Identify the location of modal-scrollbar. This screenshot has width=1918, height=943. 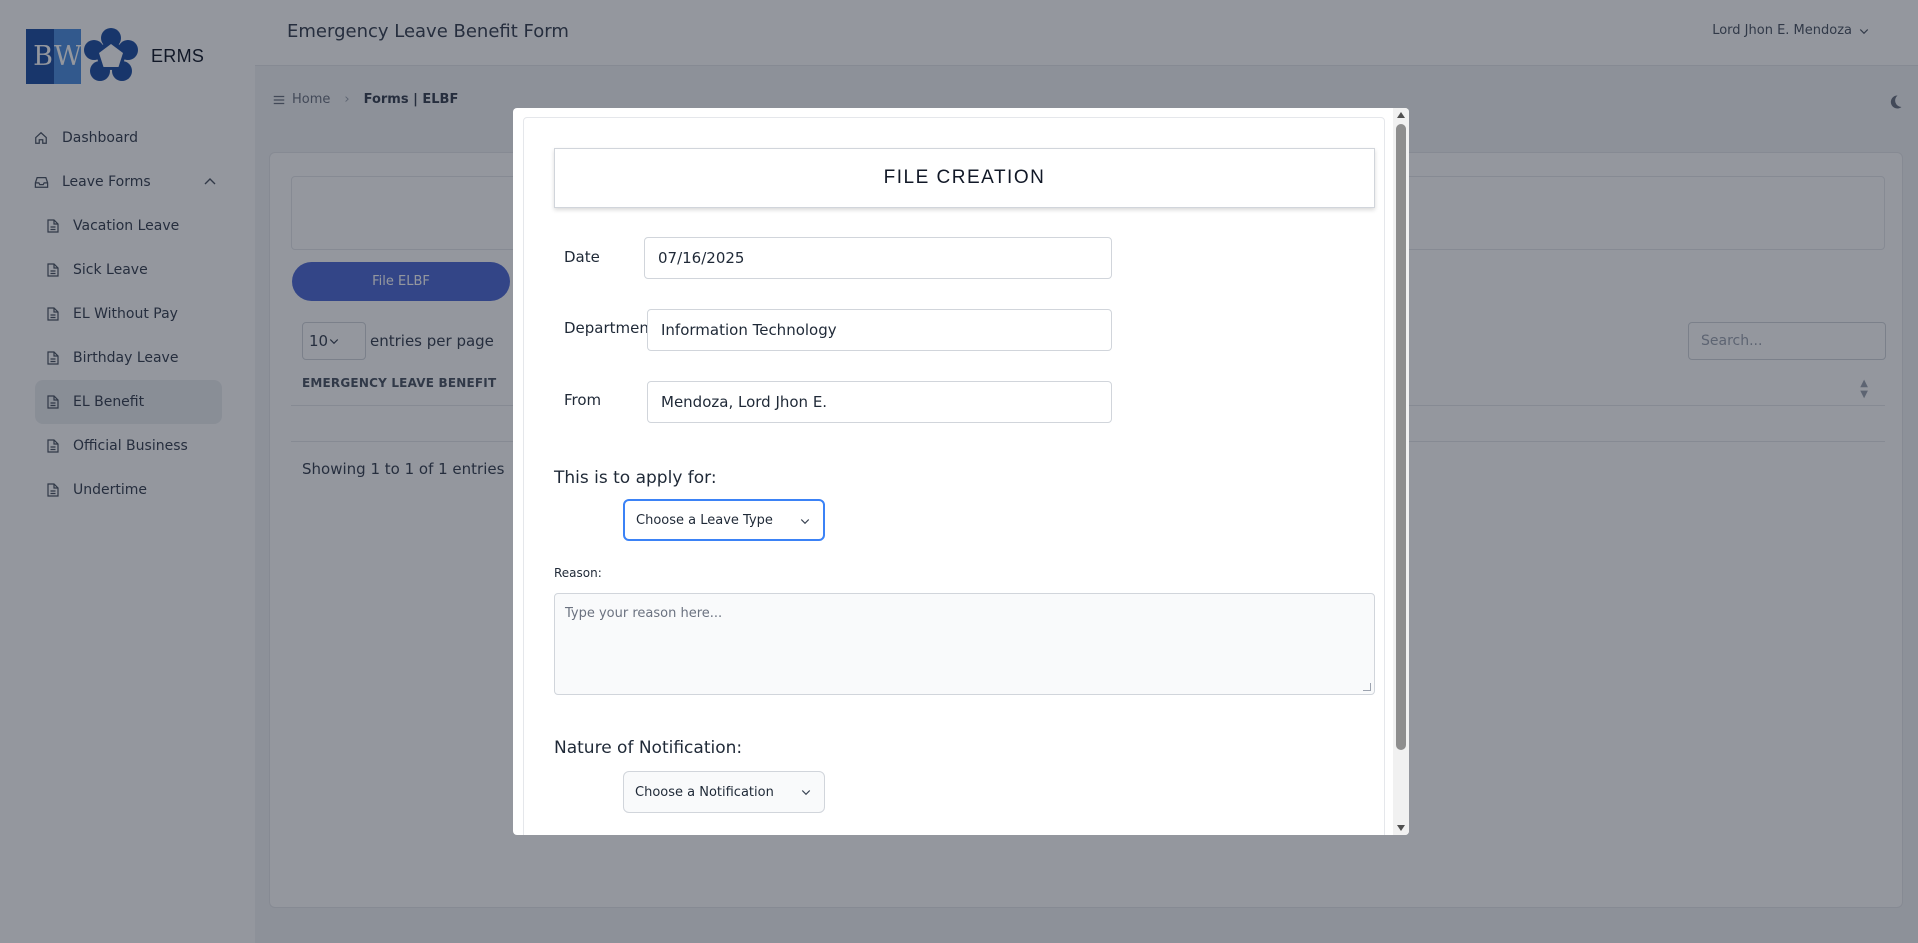
(1401, 471).